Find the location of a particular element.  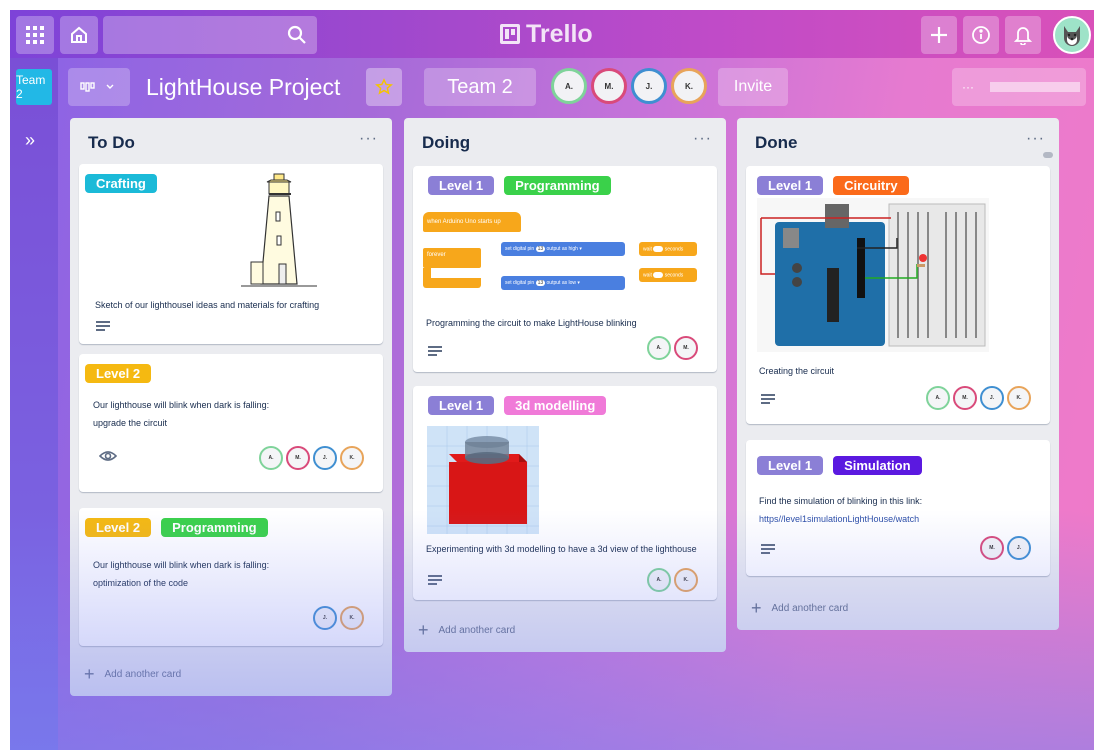

team-button: Team 2 is located at coordinates (480, 87).